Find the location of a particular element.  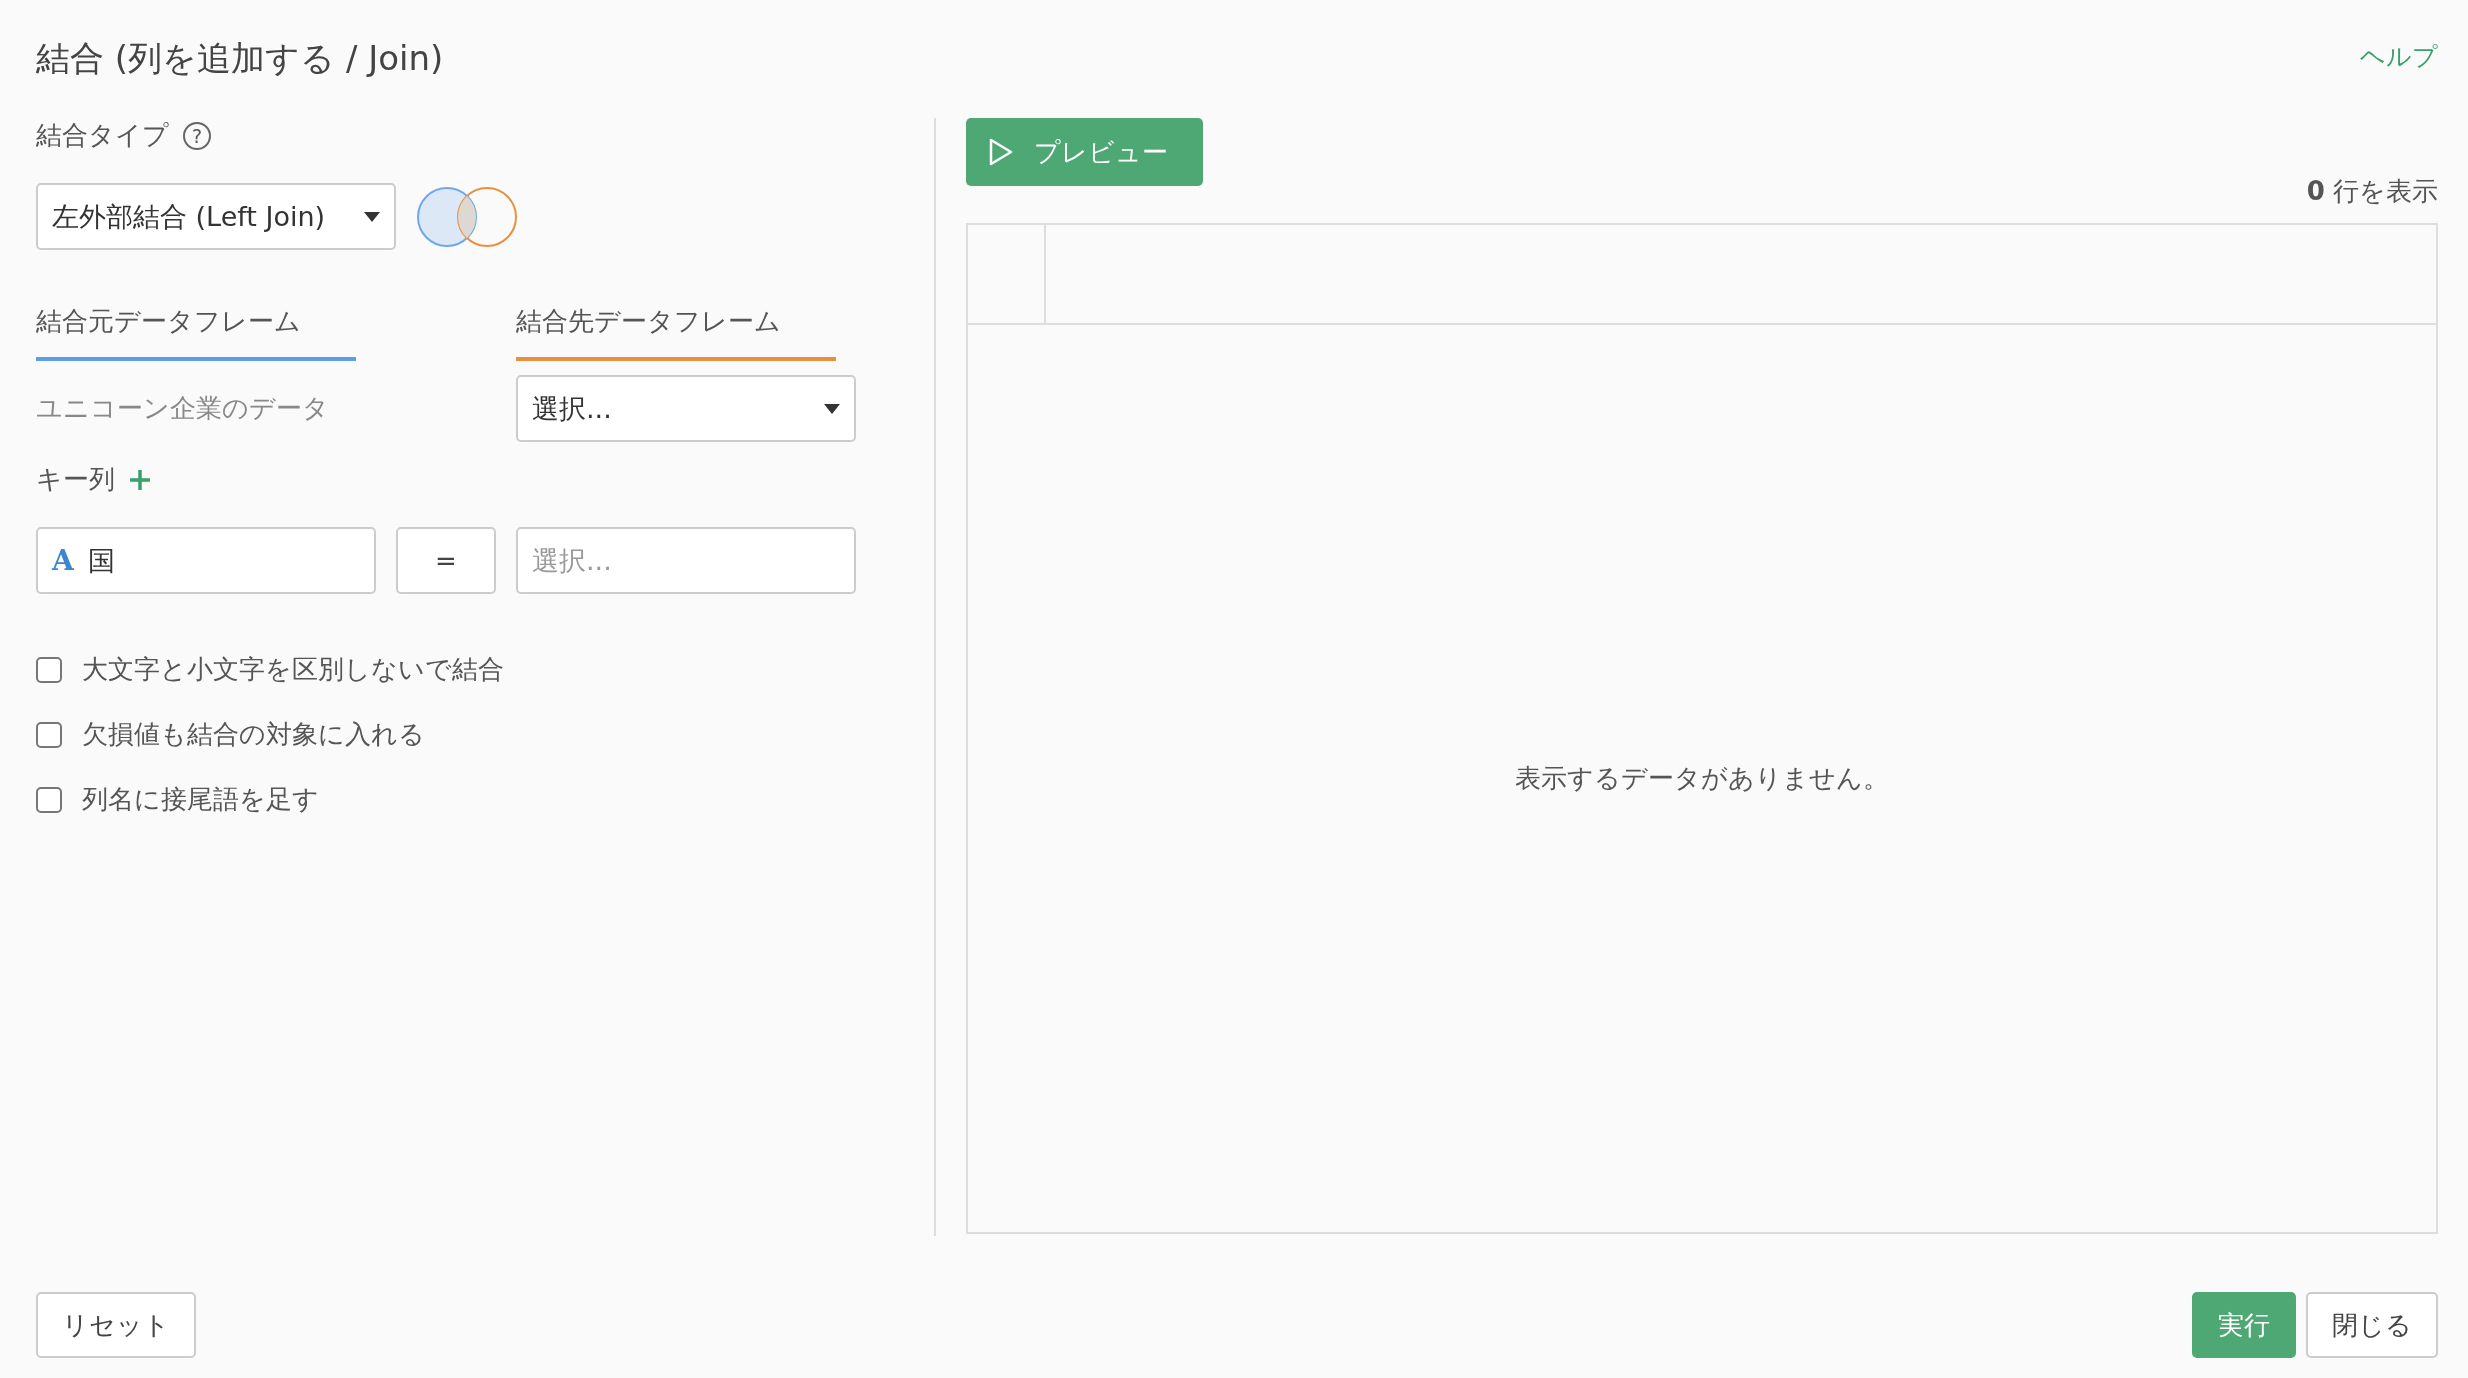

key-column-field: A 国 is located at coordinates (206, 560).